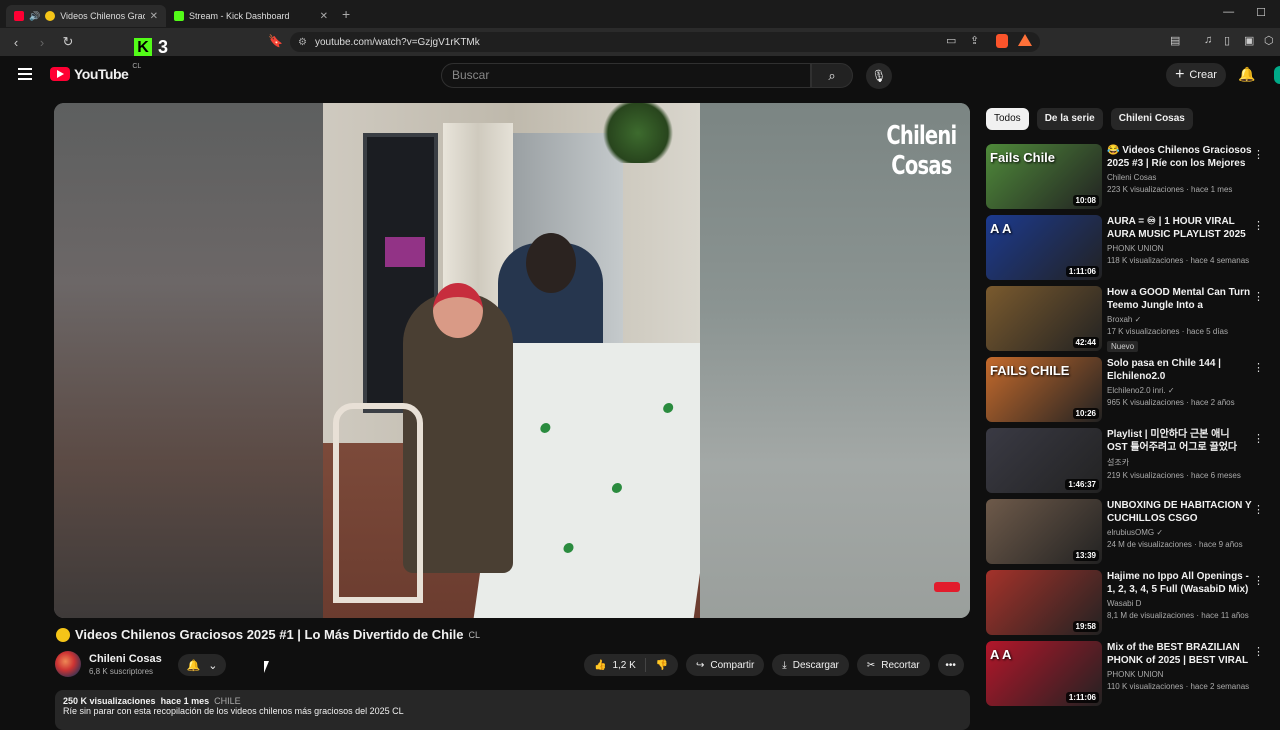 The image size is (1280, 730). What do you see at coordinates (893, 665) in the screenshot?
I see `clip-button: ✂ Recortar` at bounding box center [893, 665].